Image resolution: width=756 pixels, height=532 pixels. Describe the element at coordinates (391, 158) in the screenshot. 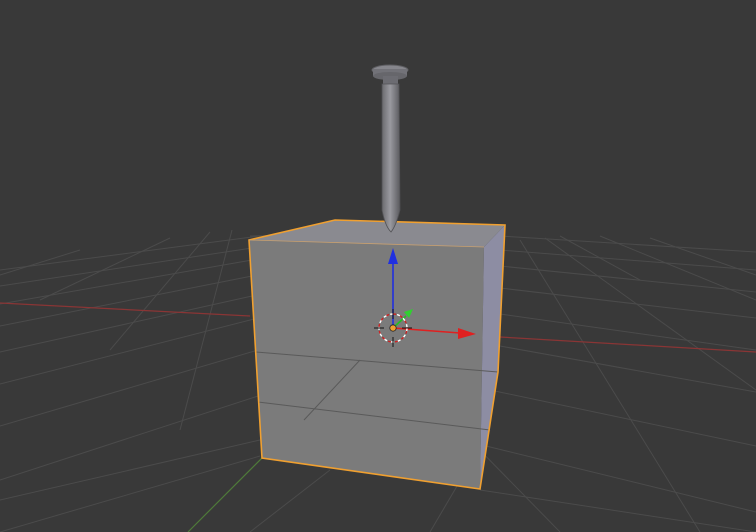

I see `nail-shank` at that location.